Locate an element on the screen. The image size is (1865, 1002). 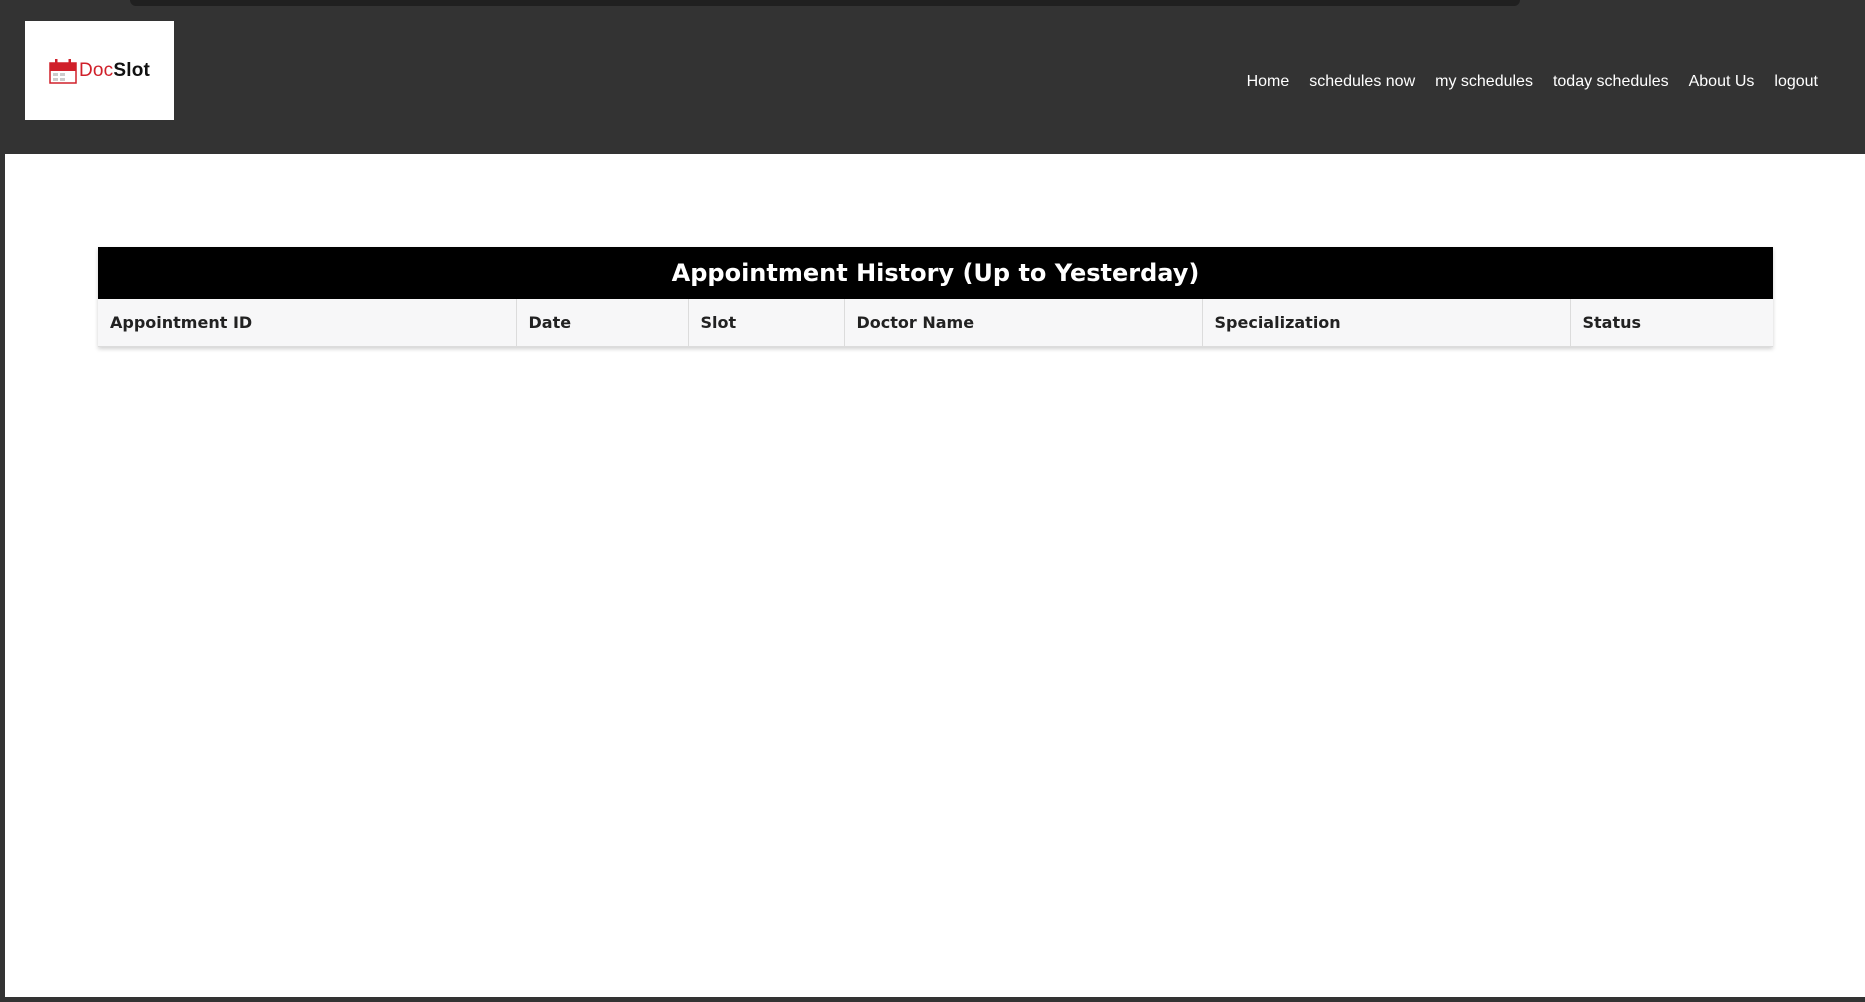
column-header-specialization: Specialization is located at coordinates (1386, 323).